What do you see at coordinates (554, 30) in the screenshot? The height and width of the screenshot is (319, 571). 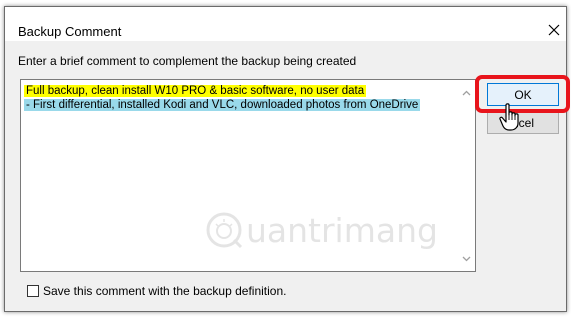 I see `close-icon` at bounding box center [554, 30].